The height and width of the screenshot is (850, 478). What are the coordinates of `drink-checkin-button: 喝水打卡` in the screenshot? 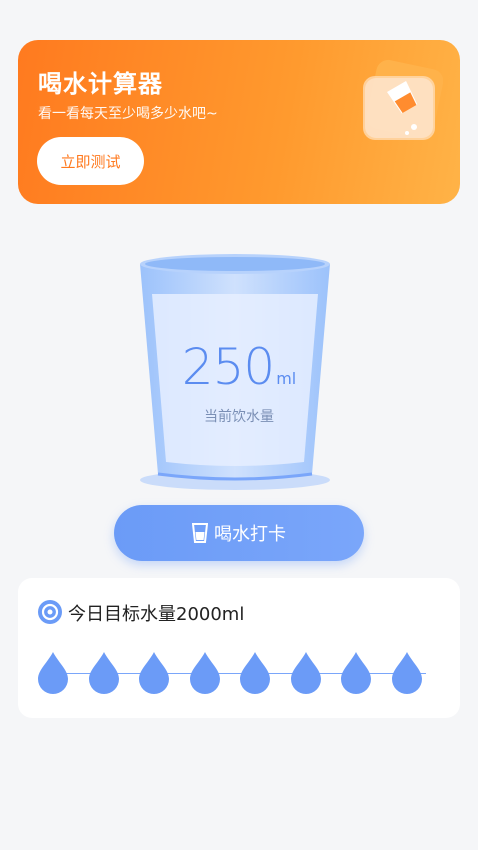 It's located at (239, 533).